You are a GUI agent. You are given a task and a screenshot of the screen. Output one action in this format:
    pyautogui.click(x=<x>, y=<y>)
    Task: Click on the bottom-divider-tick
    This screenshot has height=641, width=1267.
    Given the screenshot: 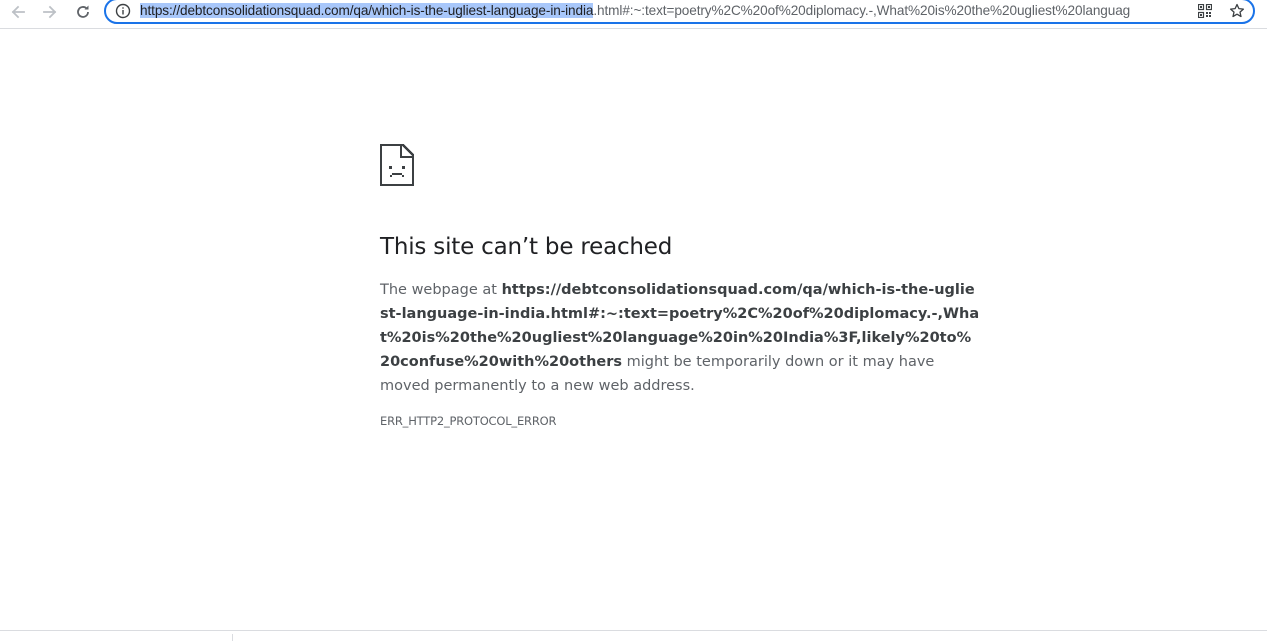 What is the action you would take?
    pyautogui.click(x=232, y=637)
    